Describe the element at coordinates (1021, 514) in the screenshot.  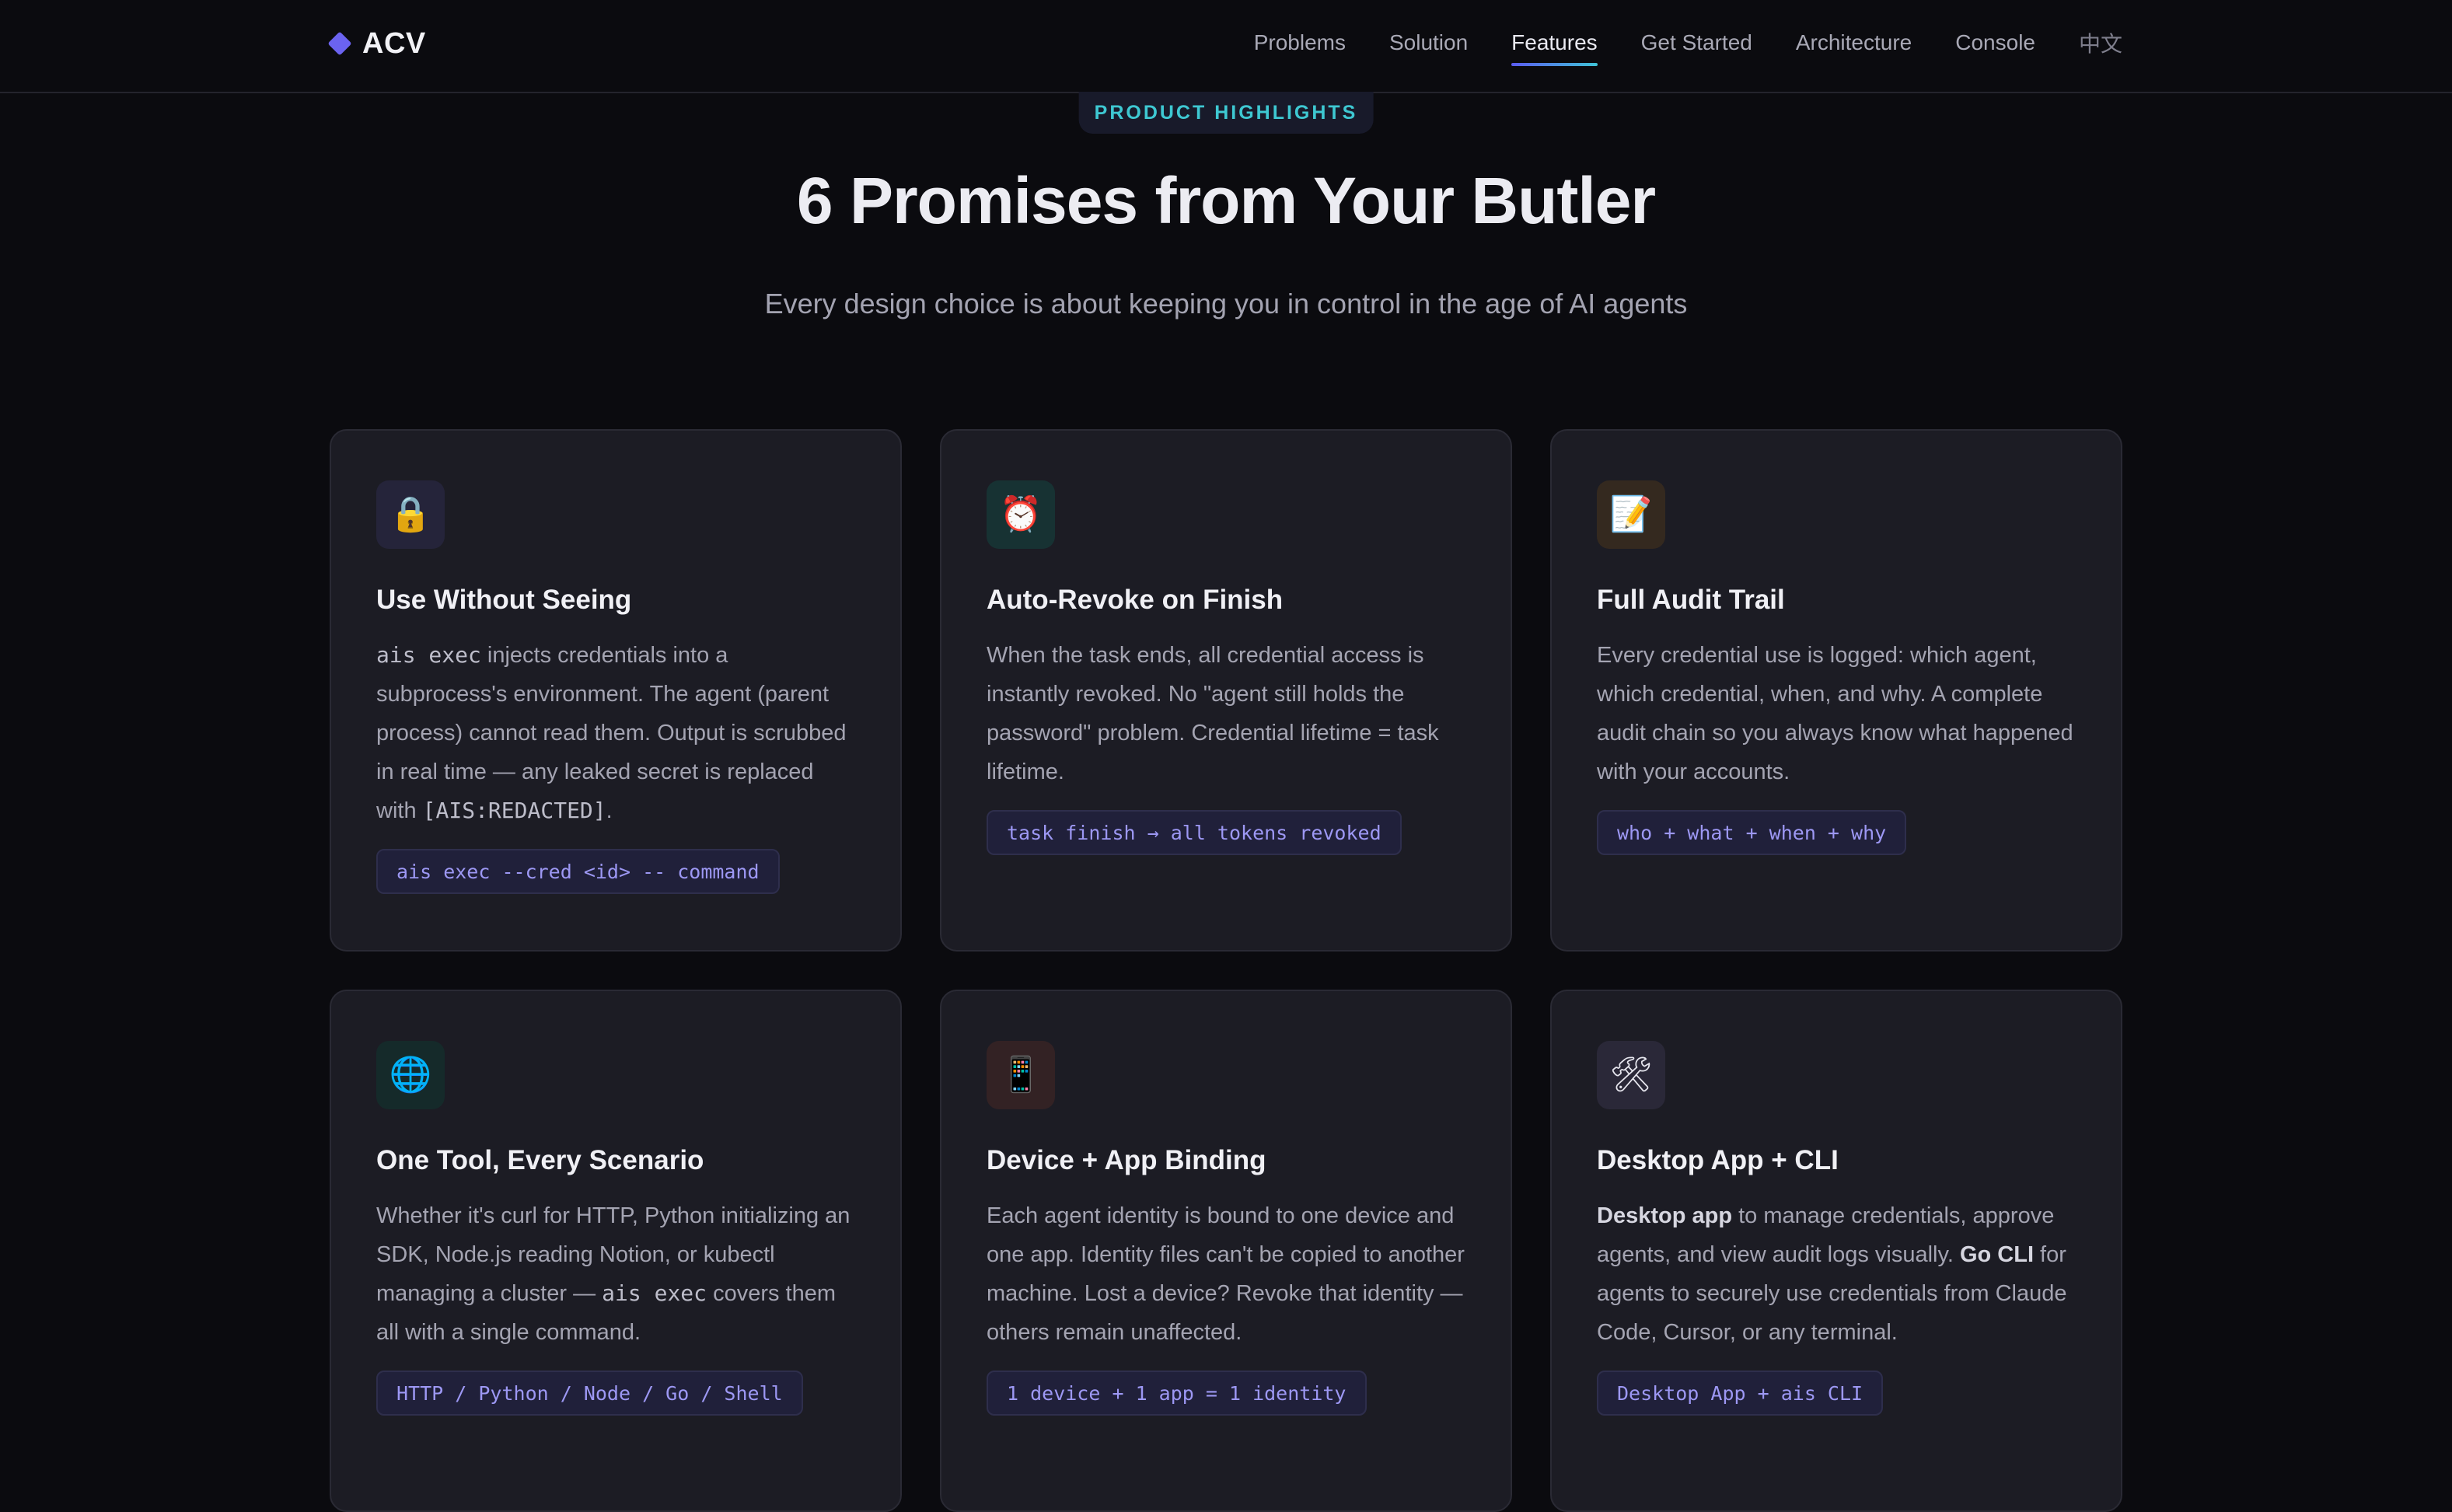
I see `alarm-clock-icon: ⏰` at that location.